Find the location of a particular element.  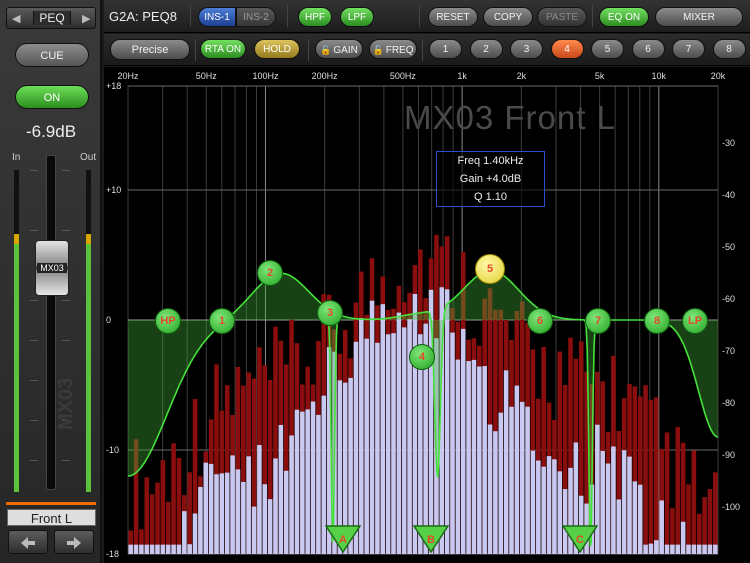

ins1-button: INS-1 is located at coordinates (217, 17).